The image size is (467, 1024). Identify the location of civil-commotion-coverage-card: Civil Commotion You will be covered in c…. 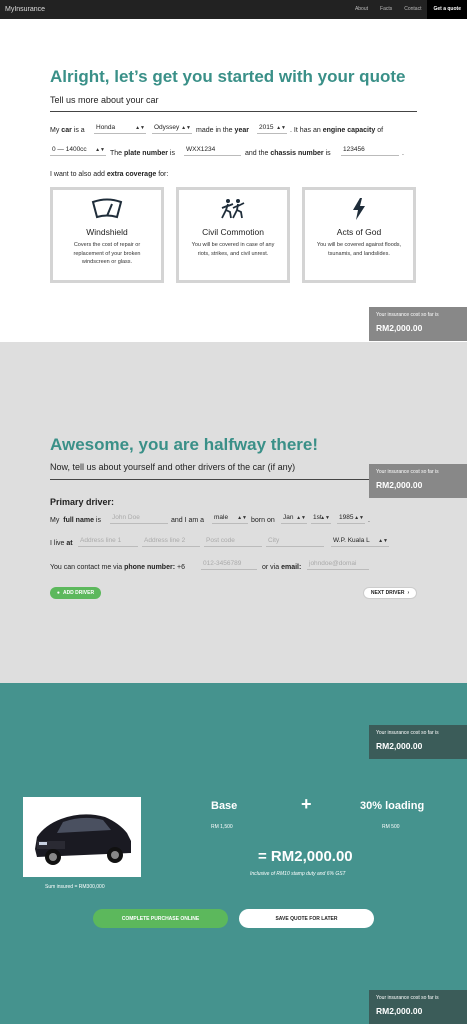
(233, 235).